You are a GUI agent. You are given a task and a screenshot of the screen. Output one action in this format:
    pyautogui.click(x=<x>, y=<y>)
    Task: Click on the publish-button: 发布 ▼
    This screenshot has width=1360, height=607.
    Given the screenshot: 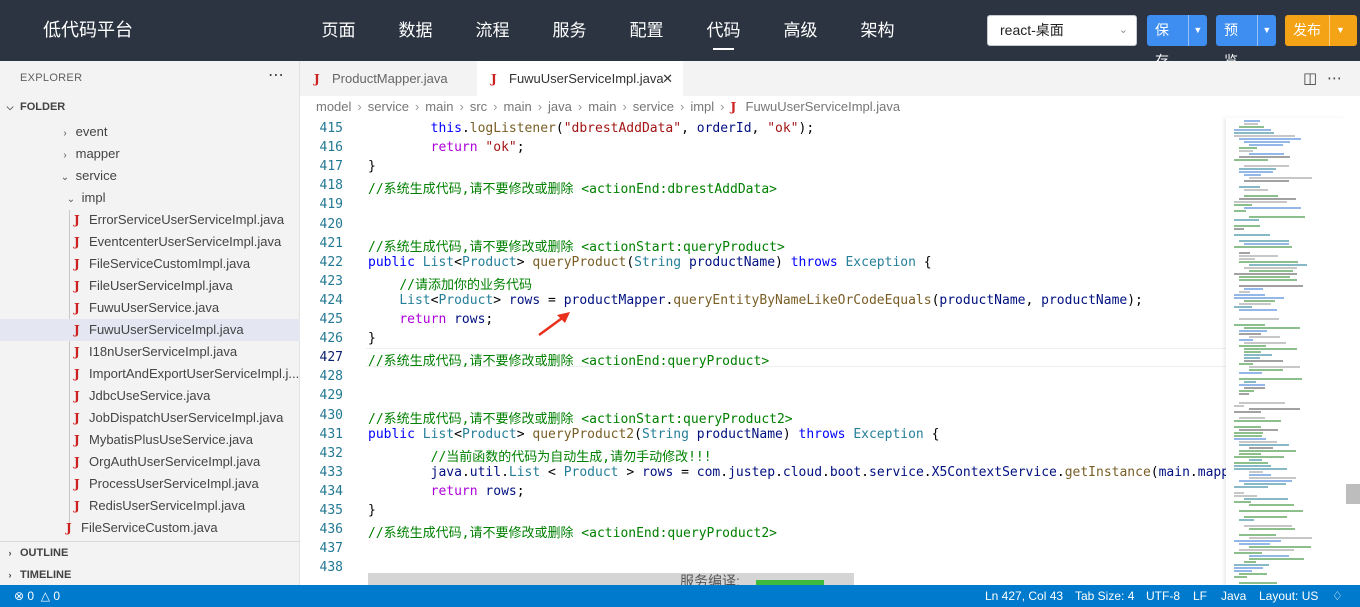 What is the action you would take?
    pyautogui.click(x=1321, y=30)
    